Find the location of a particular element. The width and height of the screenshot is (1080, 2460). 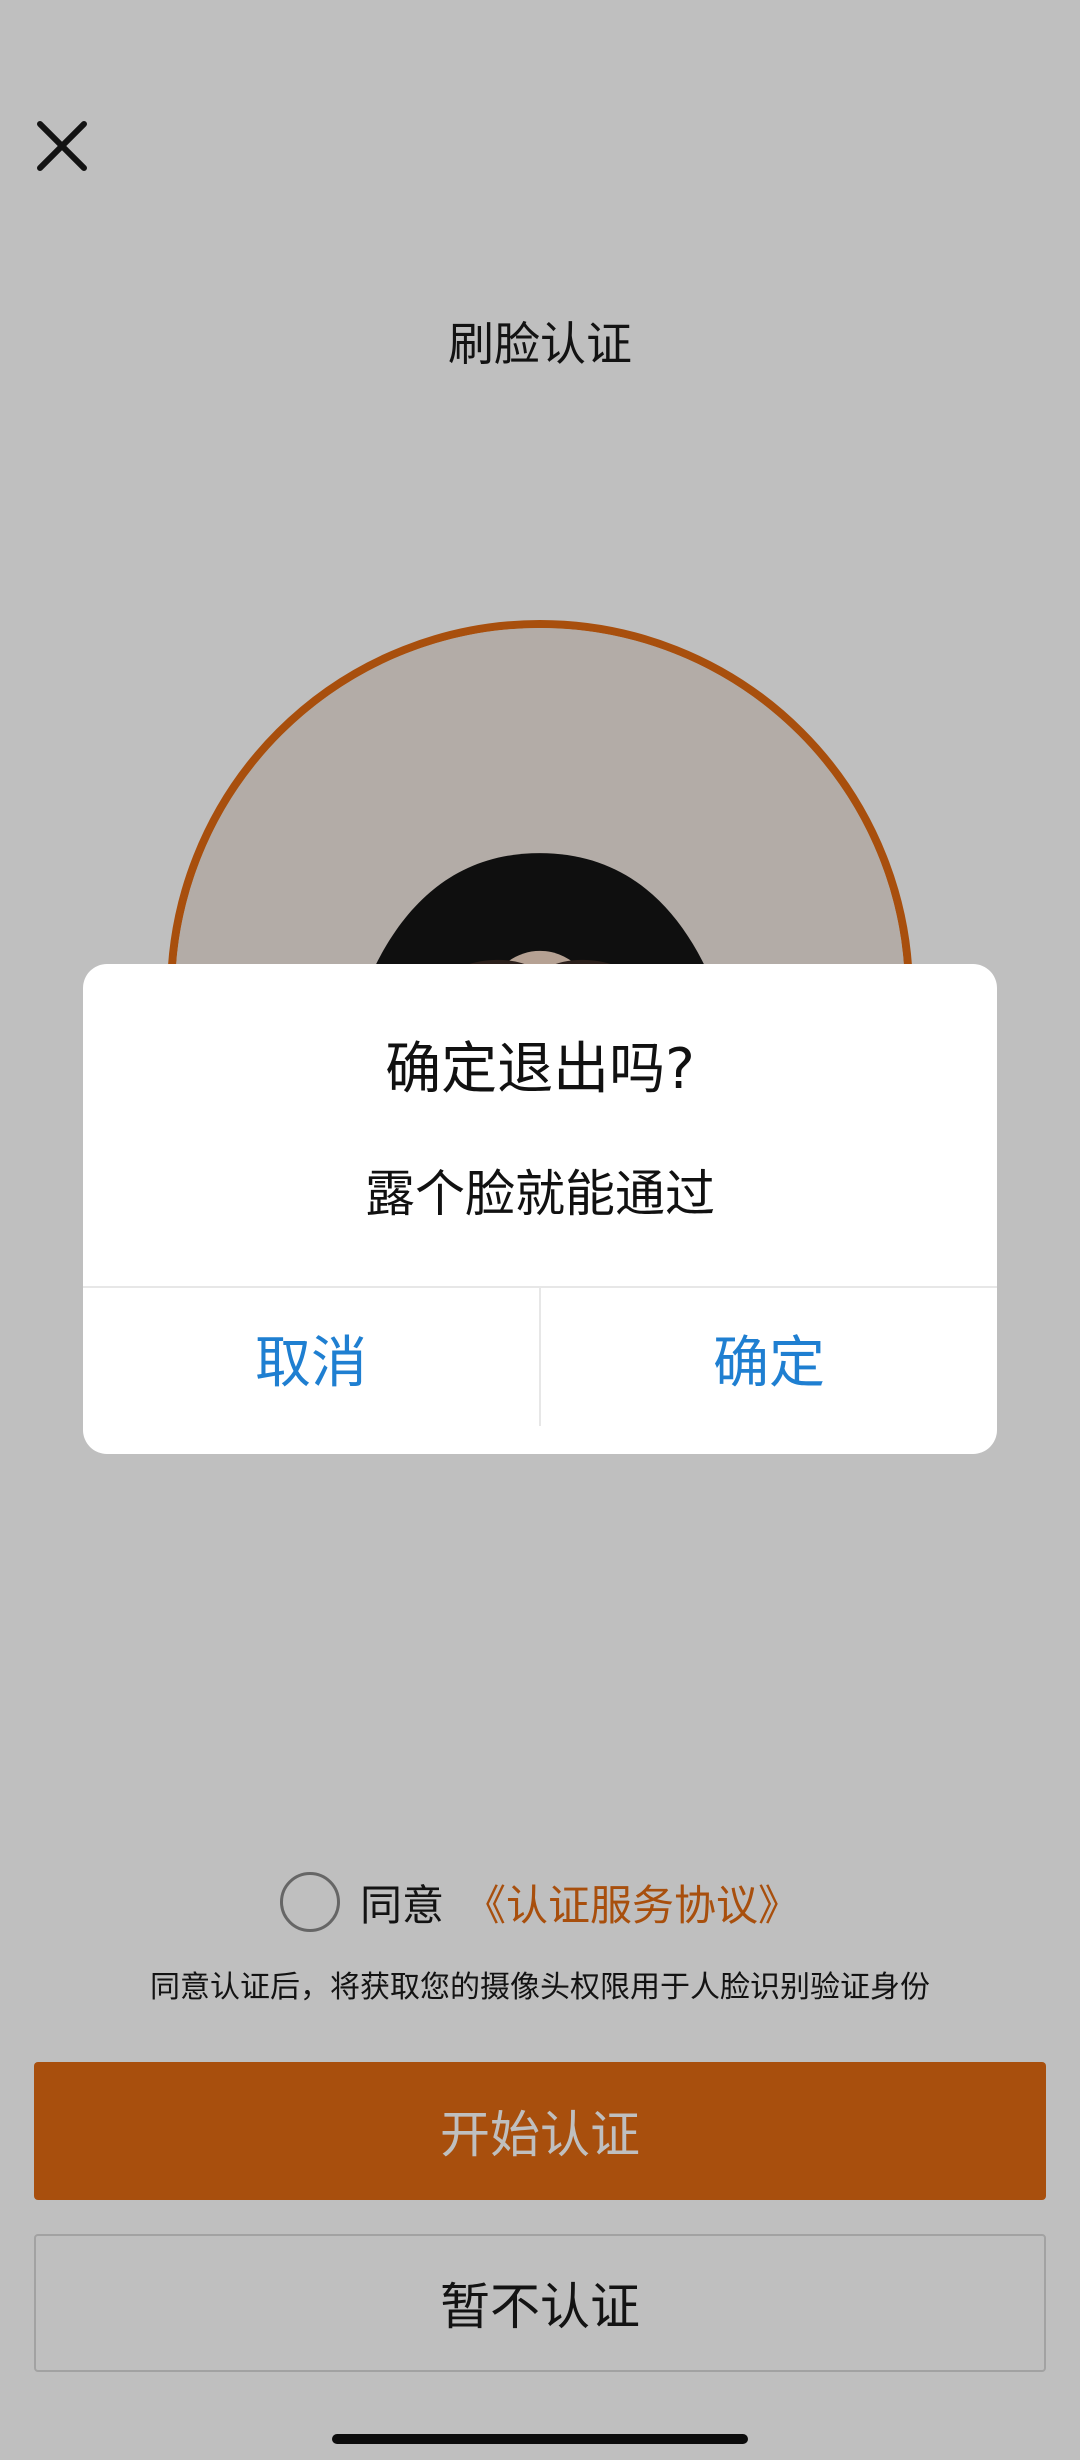

dialog-title: 确定退出吗? is located at coordinates (540, 1069).